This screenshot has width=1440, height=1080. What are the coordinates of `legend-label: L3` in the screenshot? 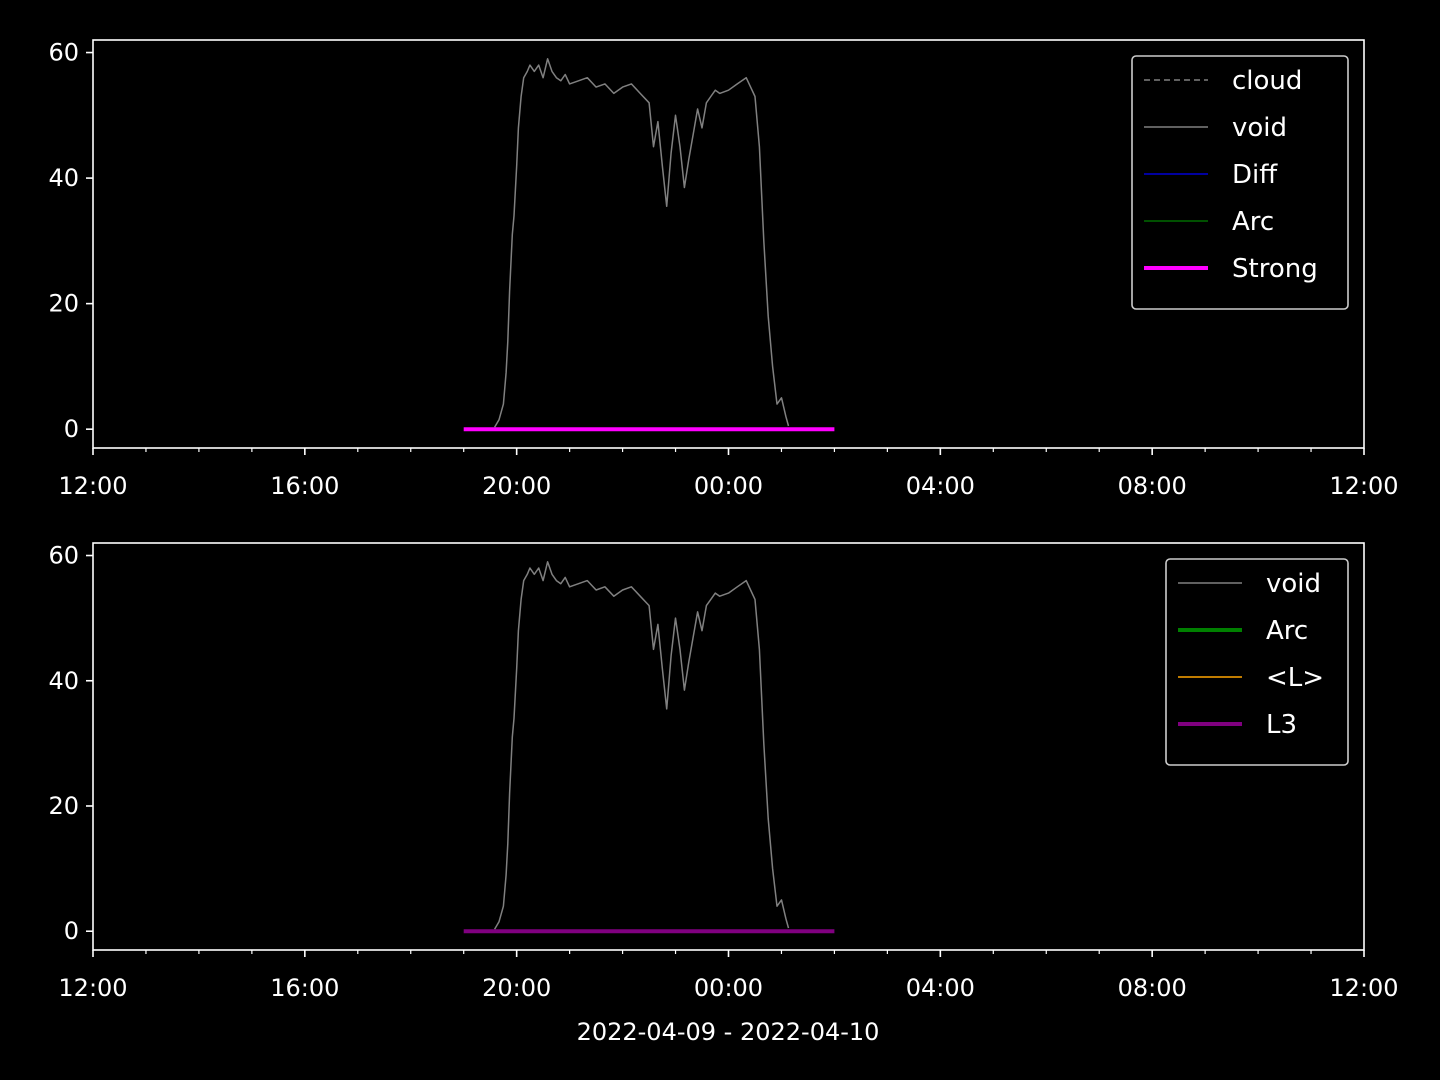 It's located at (1281, 725).